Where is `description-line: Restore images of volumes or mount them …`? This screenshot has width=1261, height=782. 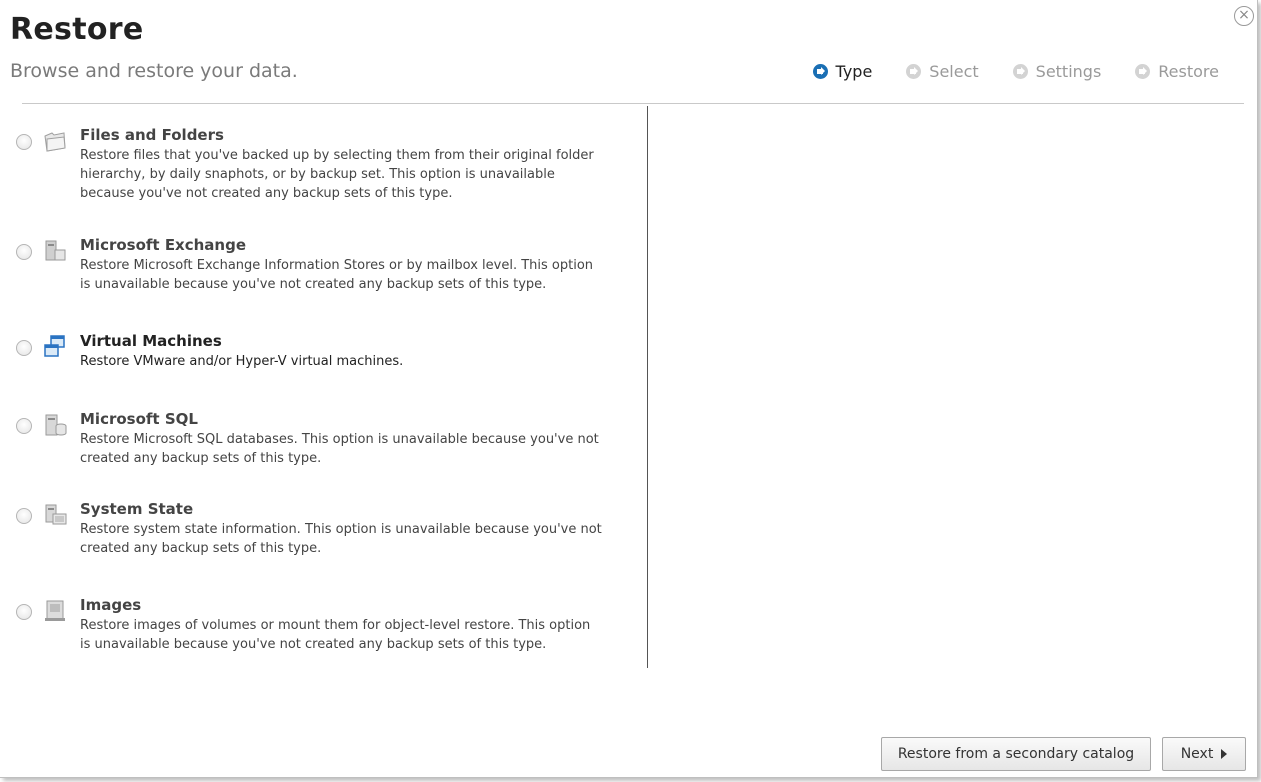 description-line: Restore images of volumes or mount them … is located at coordinates (335, 625).